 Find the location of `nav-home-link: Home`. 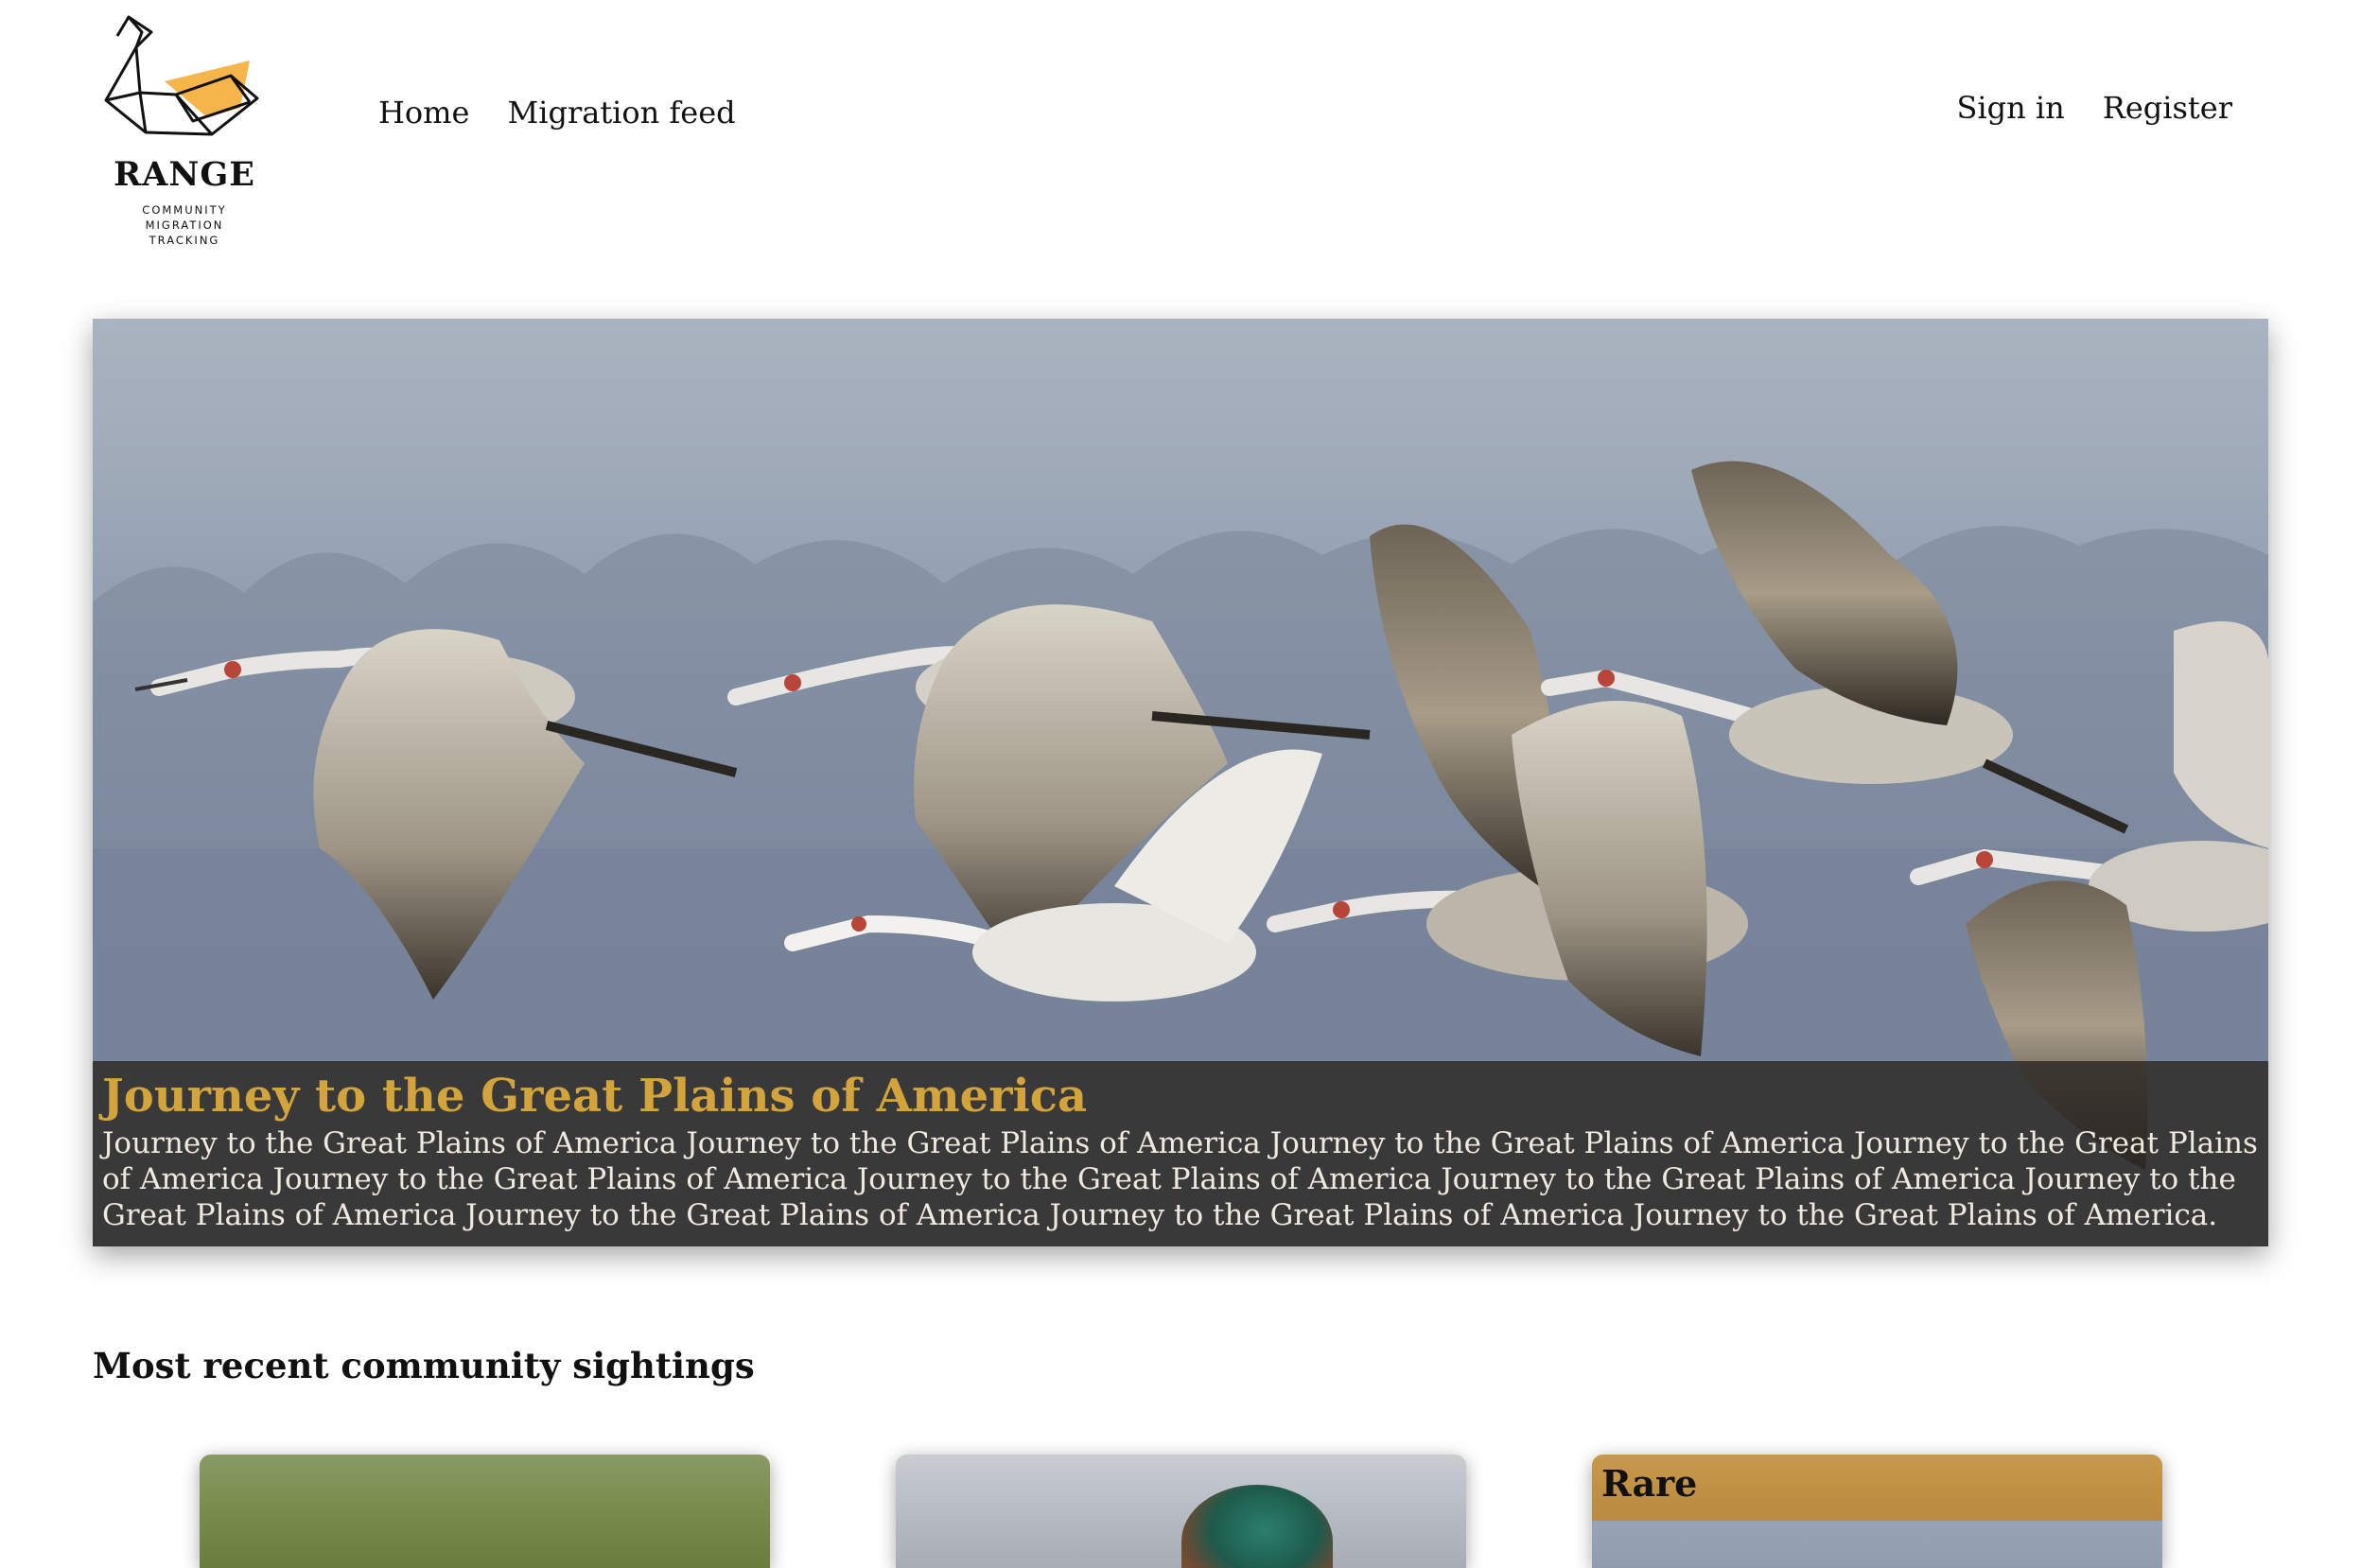

nav-home-link: Home is located at coordinates (423, 113).